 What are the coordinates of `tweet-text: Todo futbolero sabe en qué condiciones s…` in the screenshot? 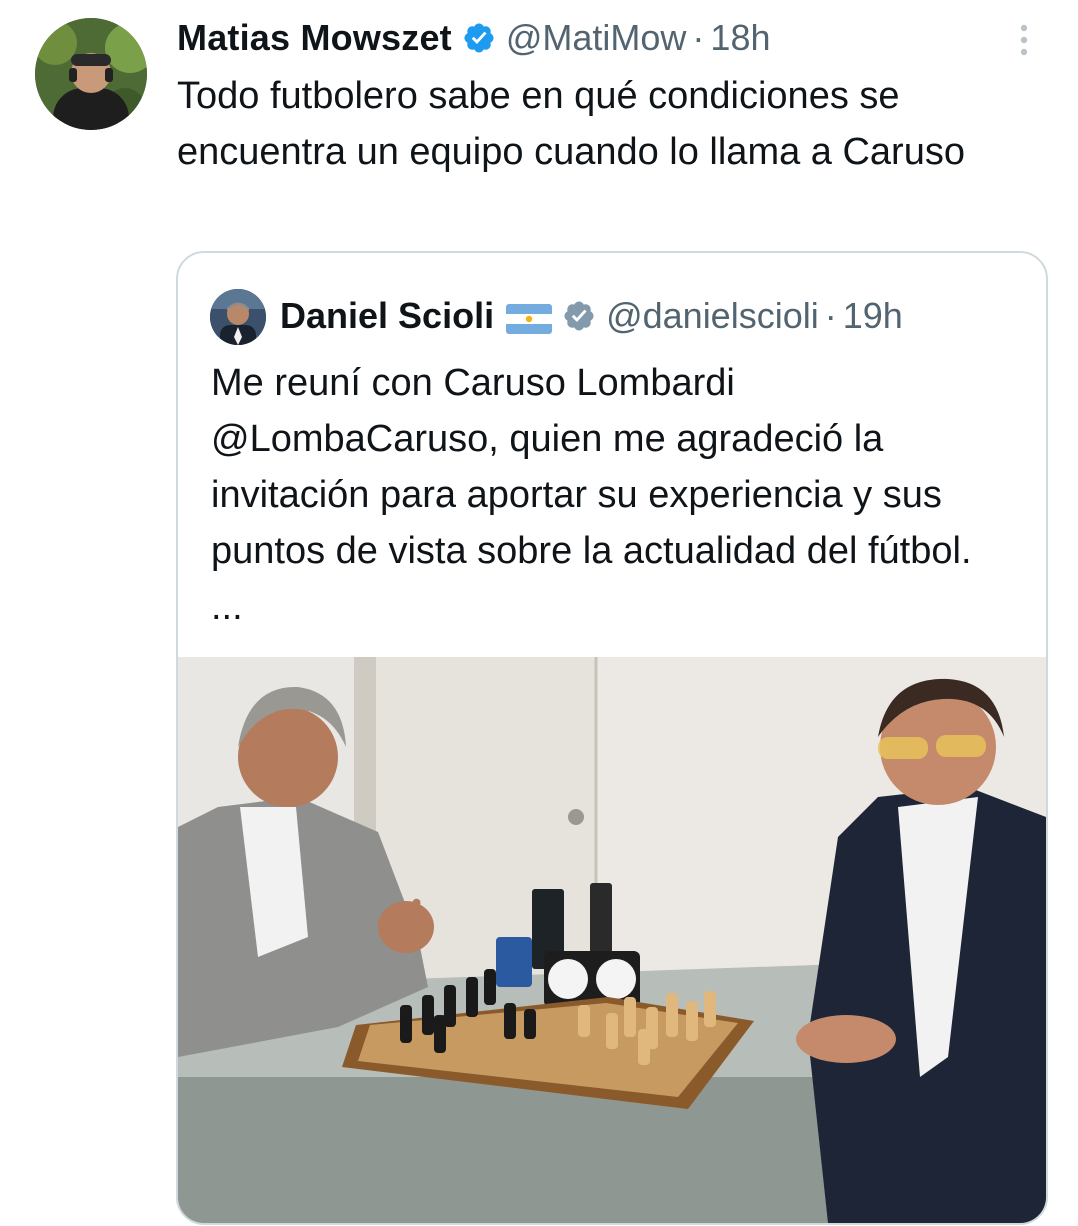 It's located at (571, 124).